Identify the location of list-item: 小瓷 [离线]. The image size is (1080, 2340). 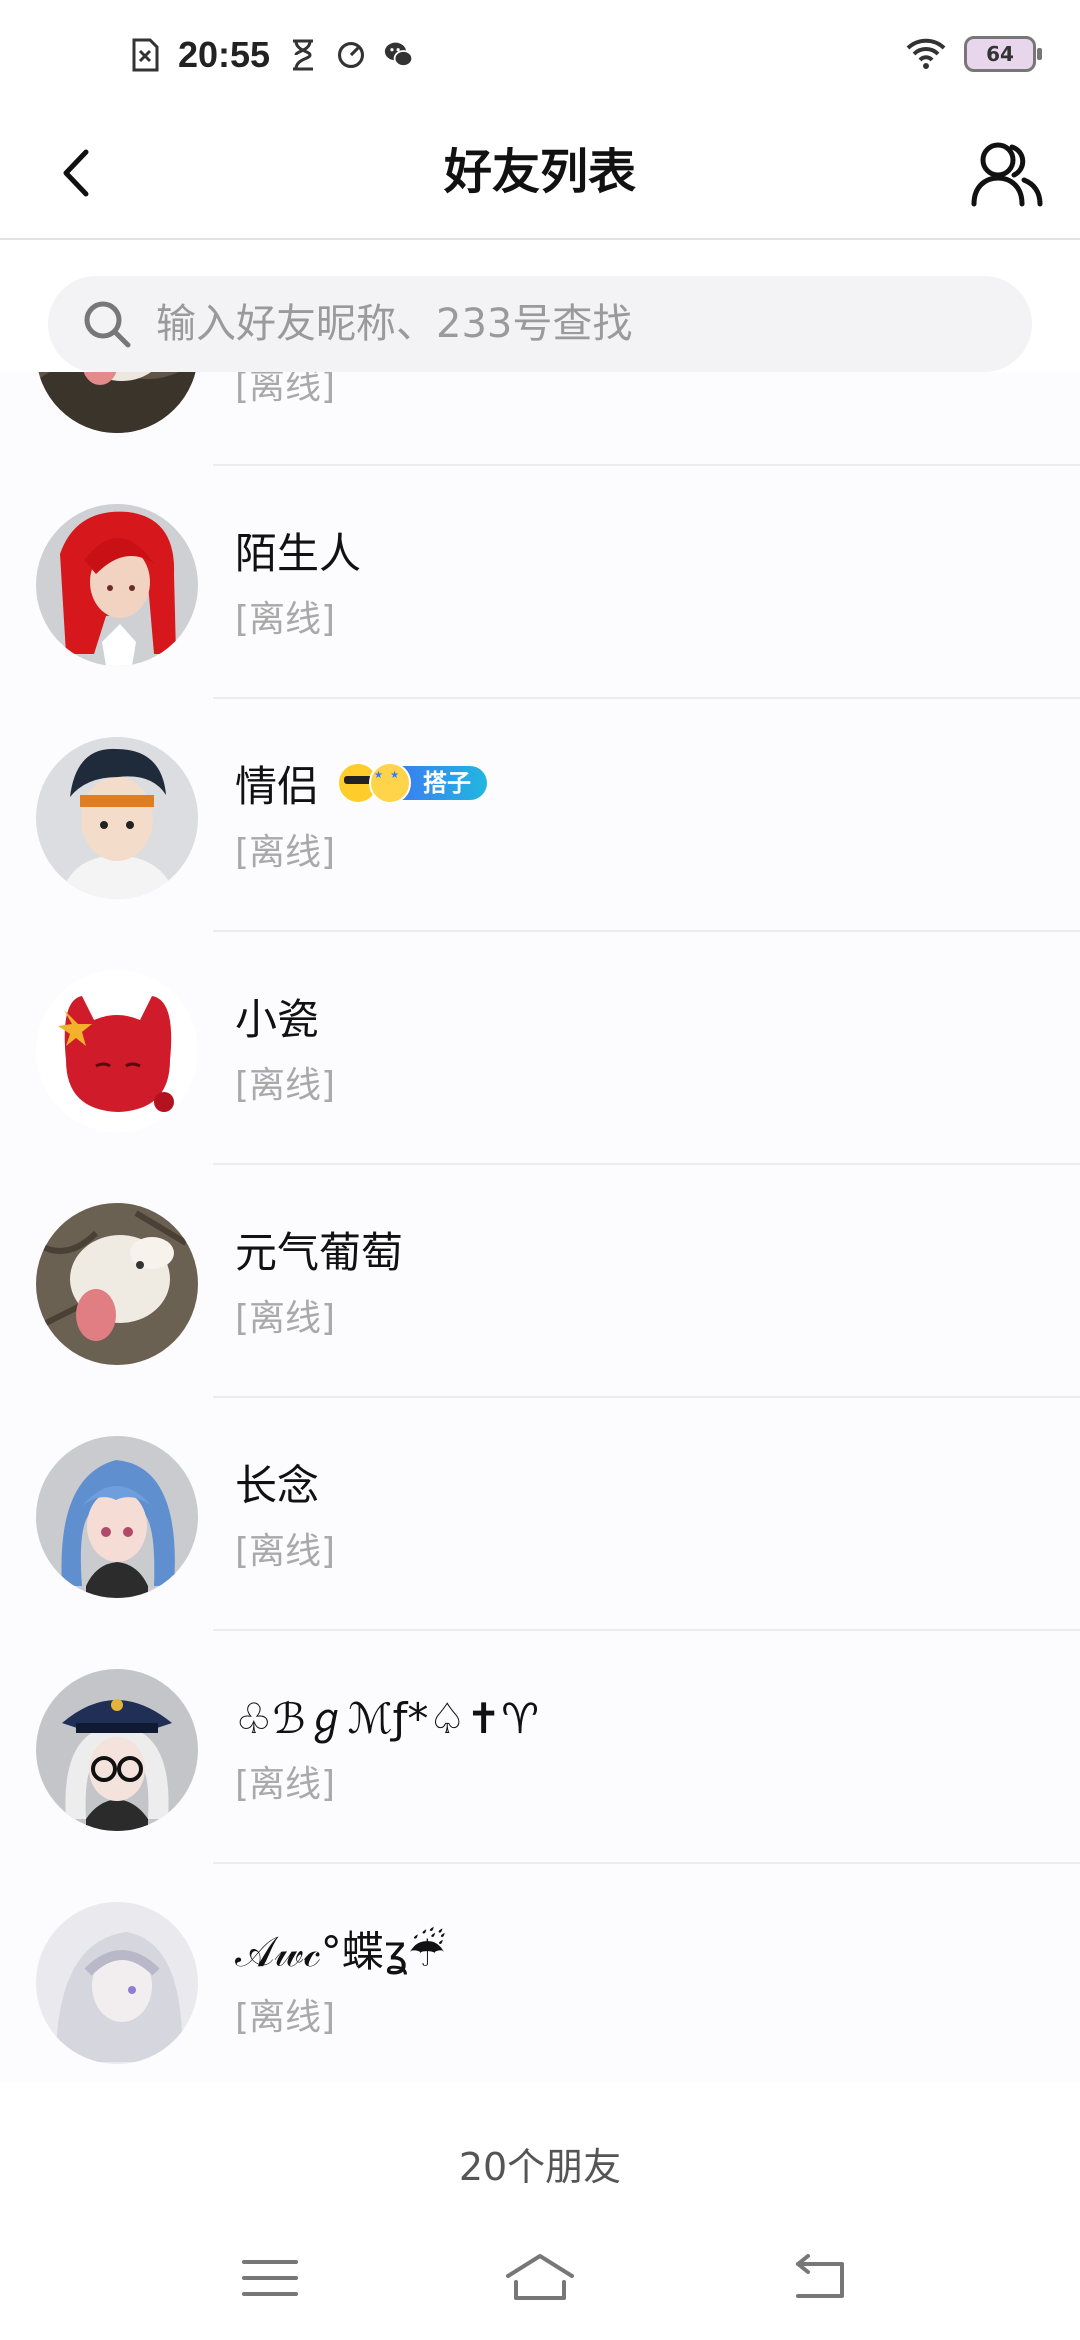
(540, 1048).